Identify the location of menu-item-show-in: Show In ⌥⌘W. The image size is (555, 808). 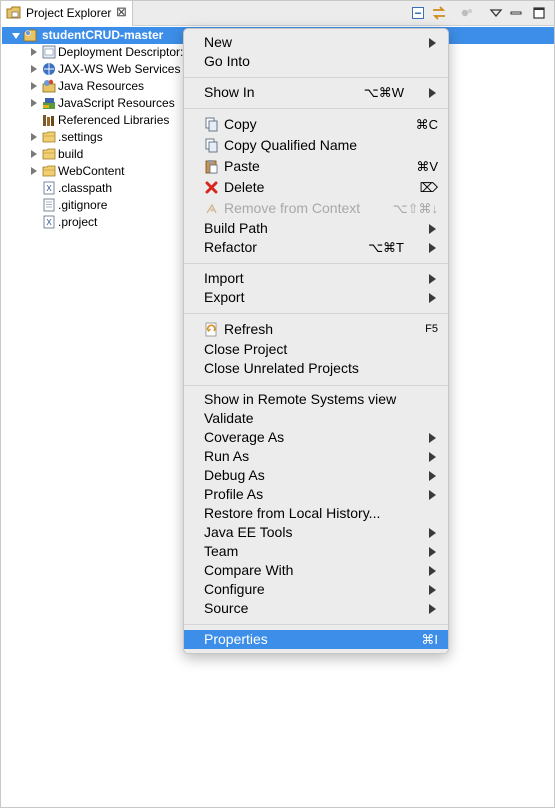
(316, 92).